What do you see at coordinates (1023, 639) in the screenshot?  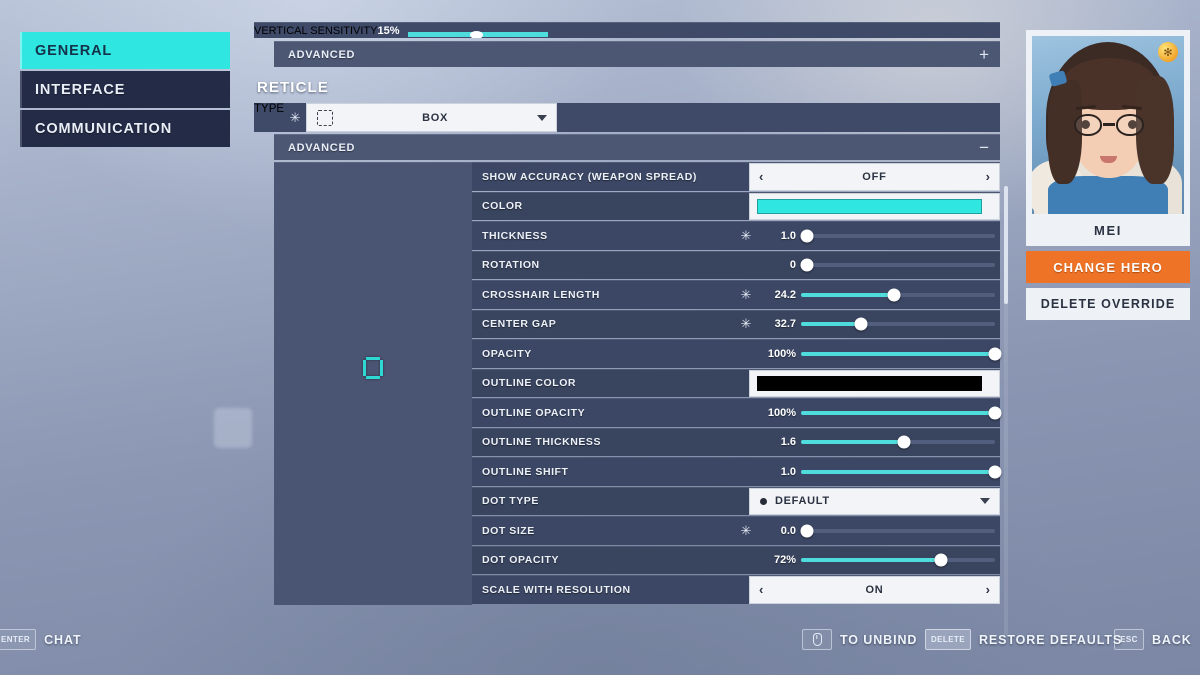 I see `hint-restore-defaults: DELETE RESTORE DEFAULTS` at bounding box center [1023, 639].